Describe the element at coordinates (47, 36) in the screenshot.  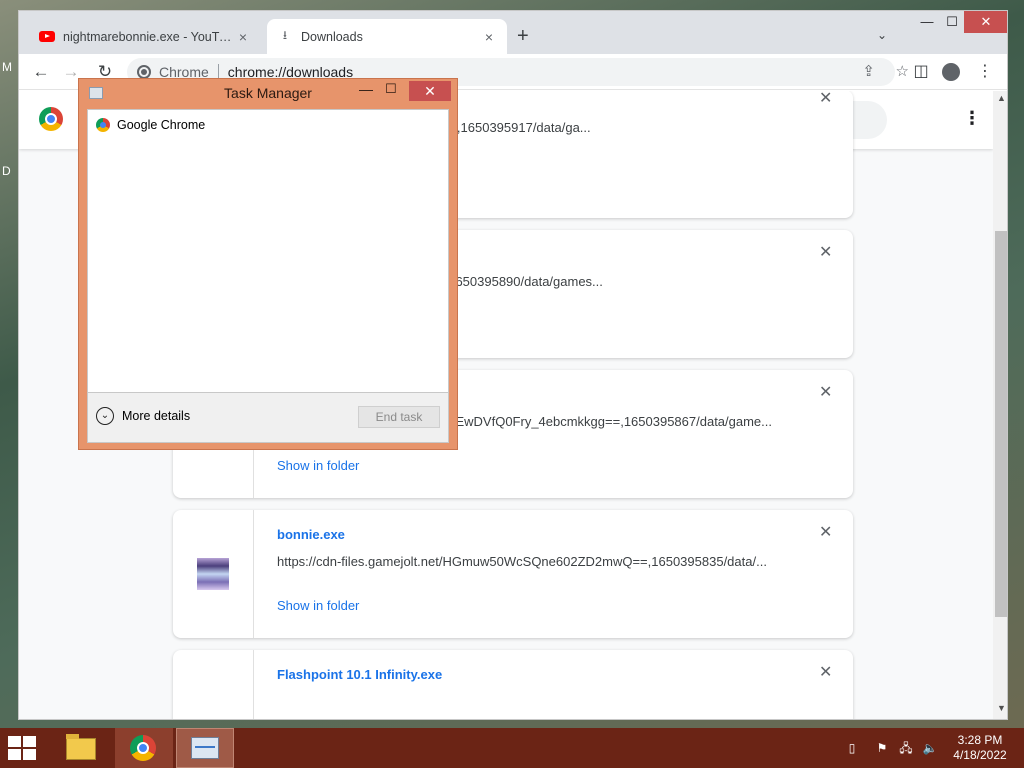
I see `youtube-icon` at that location.